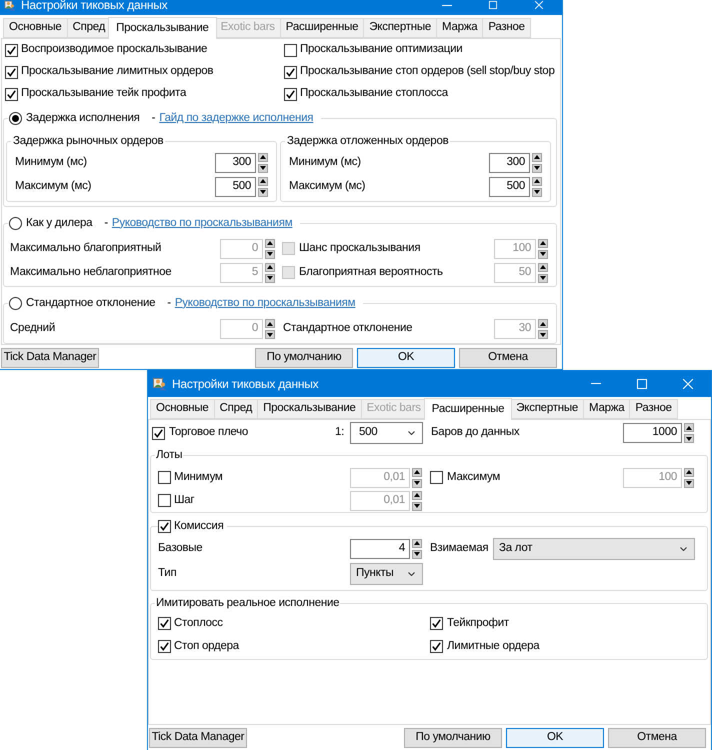 This screenshot has width=712, height=750. Describe the element at coordinates (236, 119) in the screenshot. I see `help-link: Гайд по задержке исполнения` at that location.